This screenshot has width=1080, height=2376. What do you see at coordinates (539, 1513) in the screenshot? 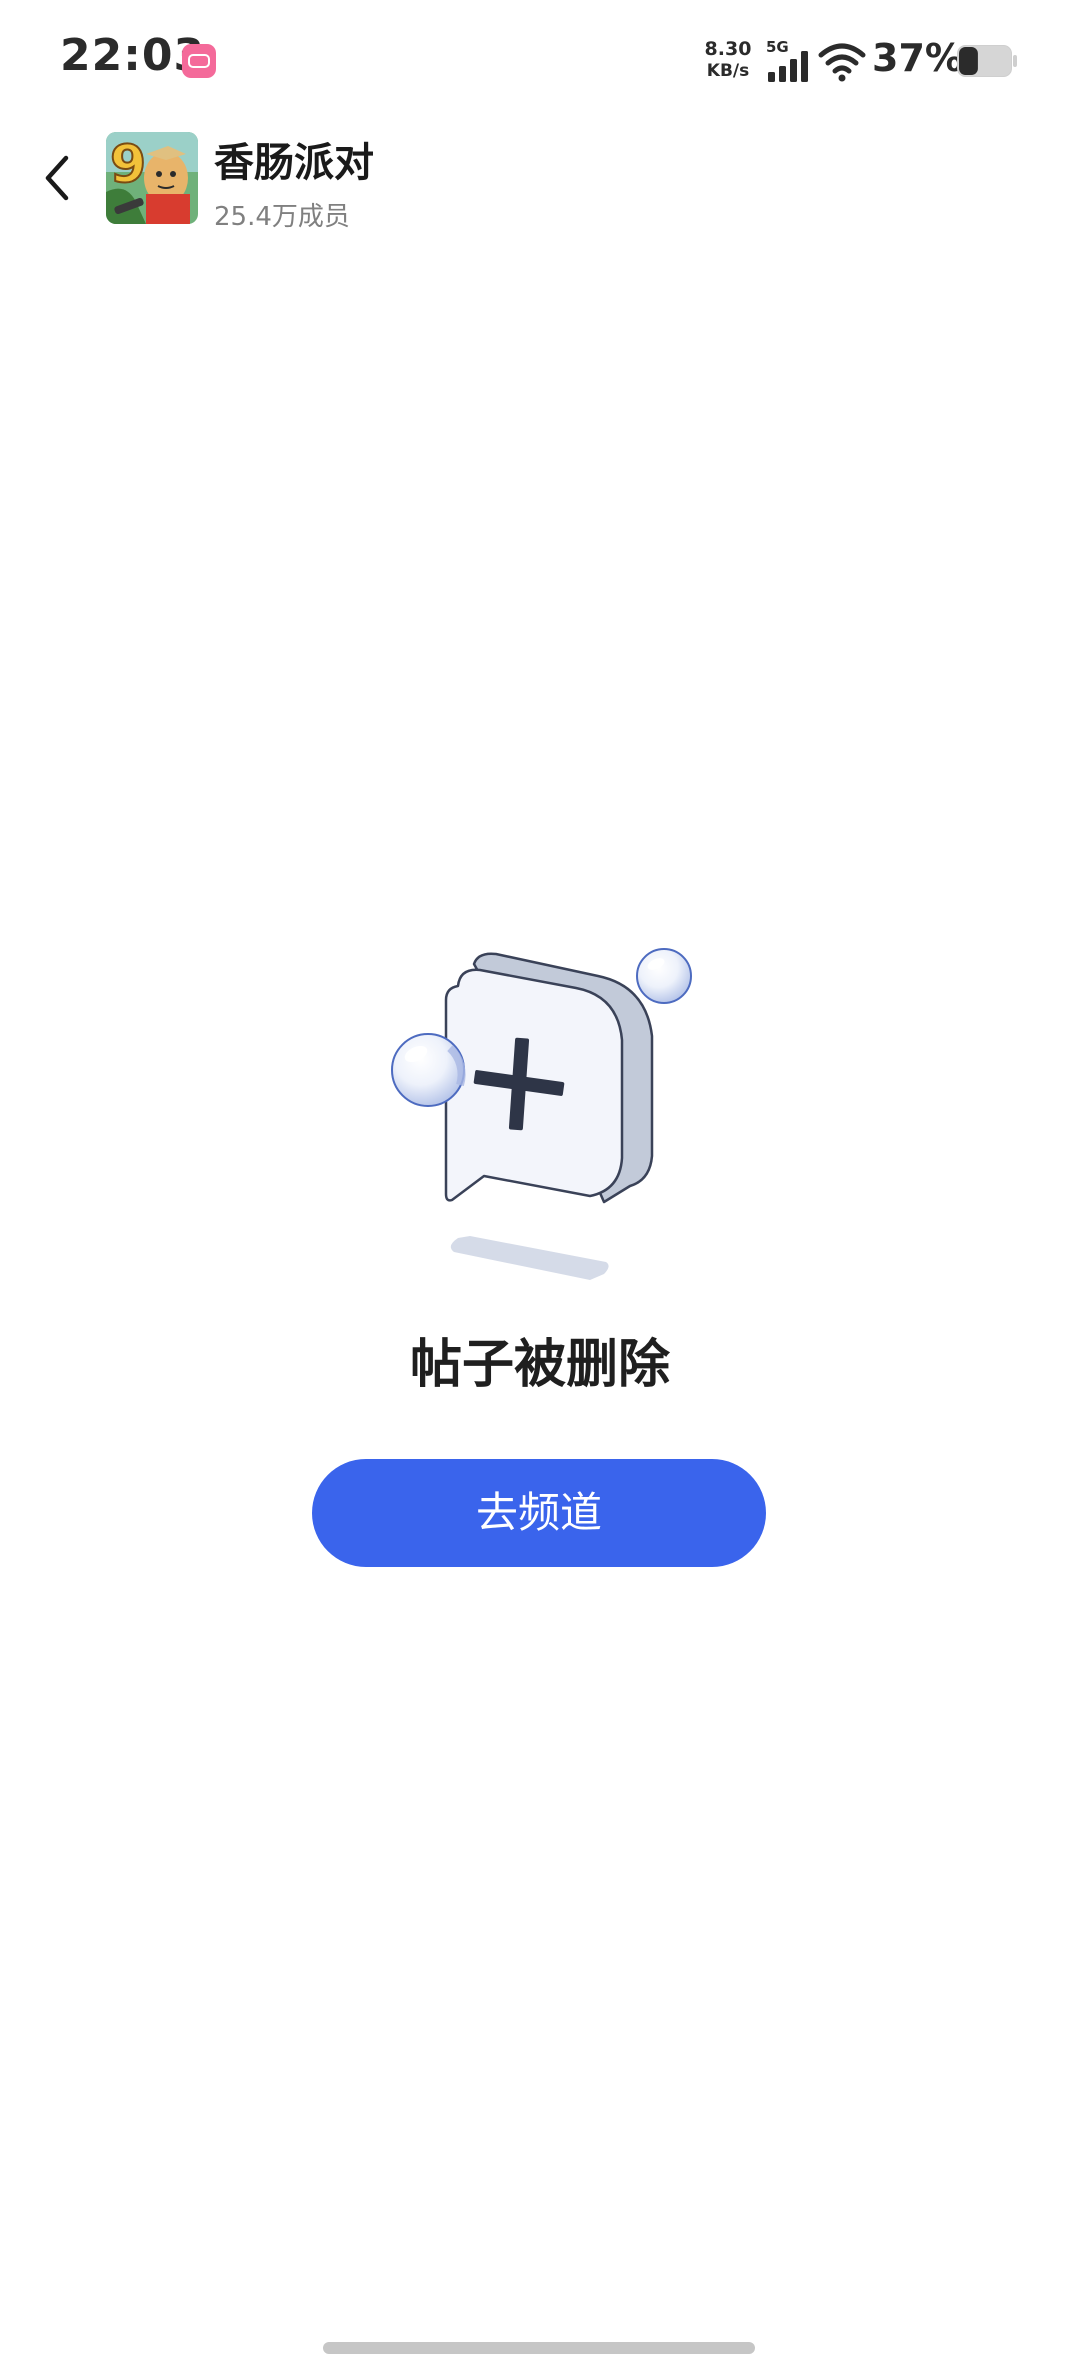
I see `go-channel-button: 去频道` at bounding box center [539, 1513].